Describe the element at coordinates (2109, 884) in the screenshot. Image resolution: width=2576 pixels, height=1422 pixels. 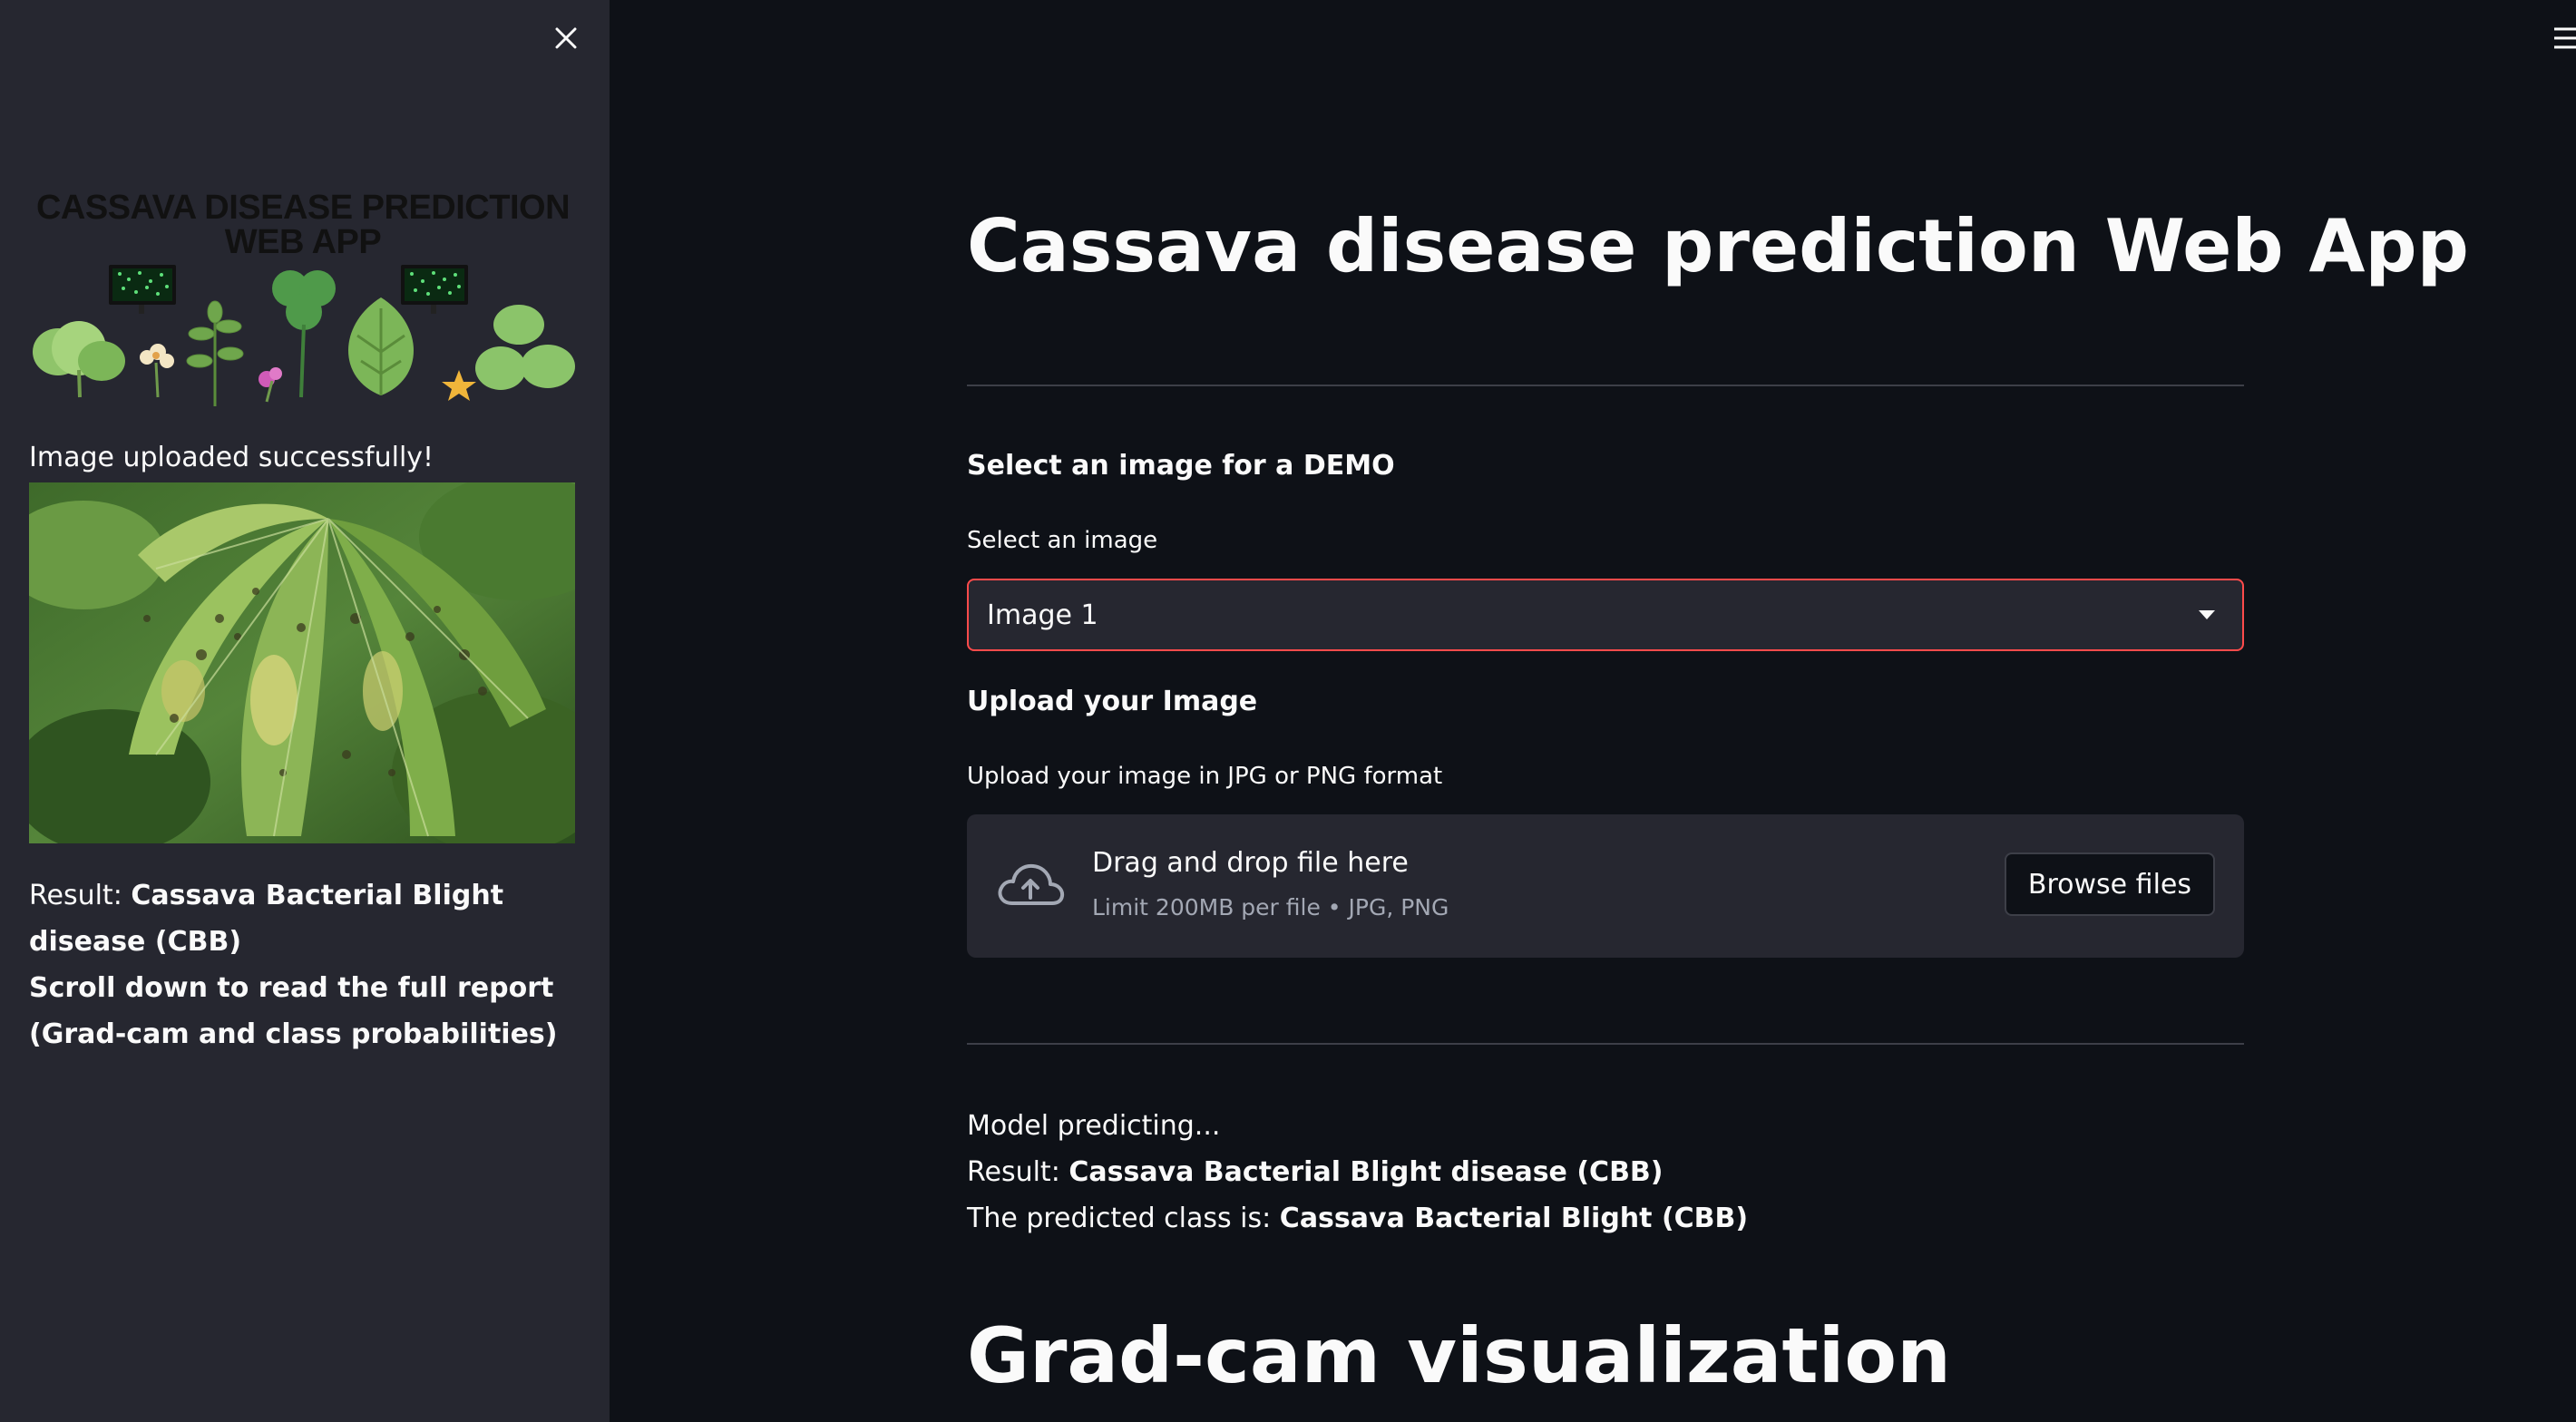
I see `browse-files-button: Browse files` at that location.